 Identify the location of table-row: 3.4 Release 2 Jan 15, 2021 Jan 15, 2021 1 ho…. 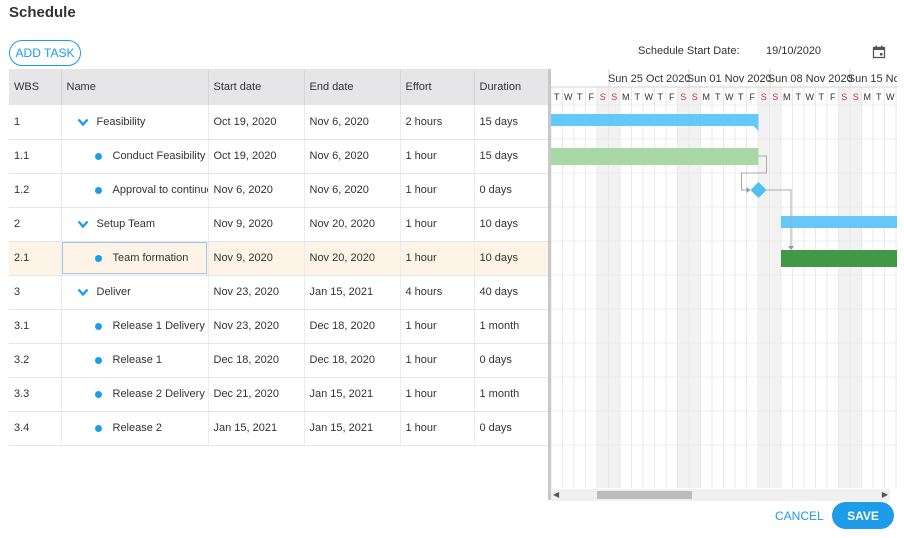
(279, 428).